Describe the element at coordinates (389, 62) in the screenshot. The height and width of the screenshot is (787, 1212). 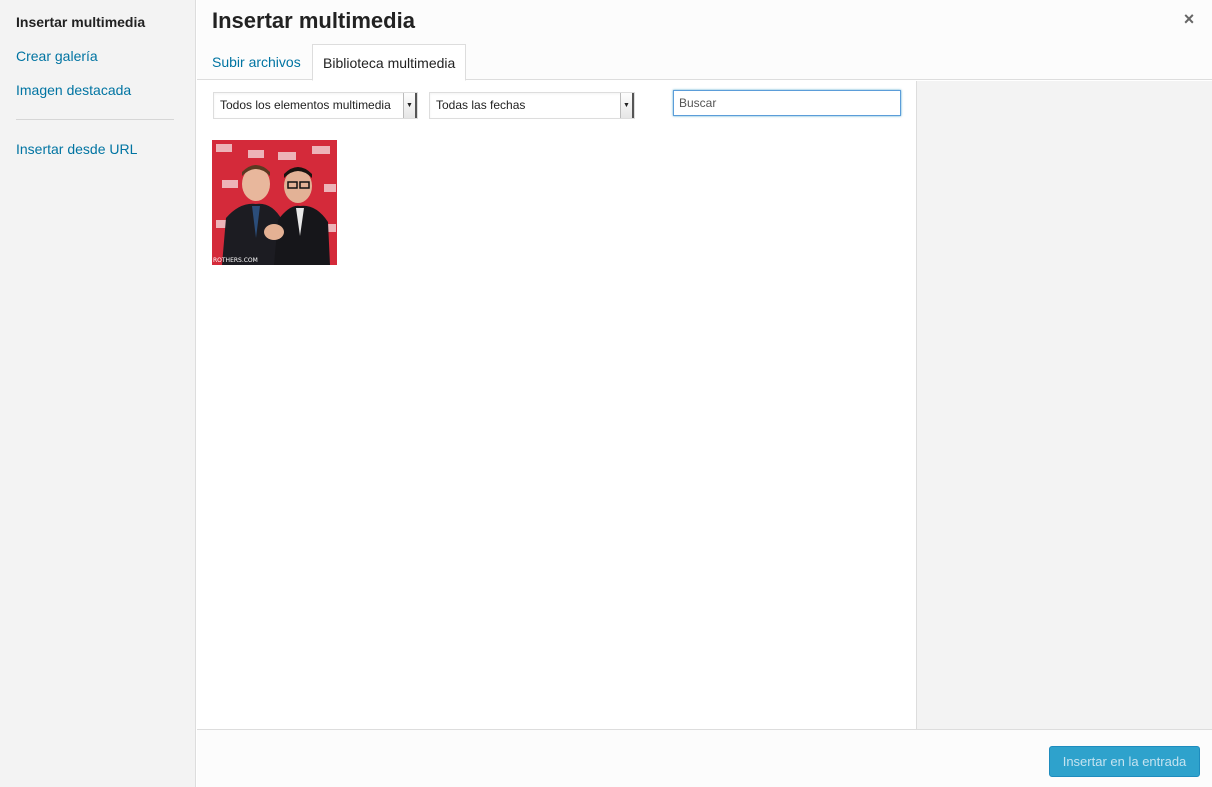
I see `tab-media-library: Biblioteca multimedia` at that location.